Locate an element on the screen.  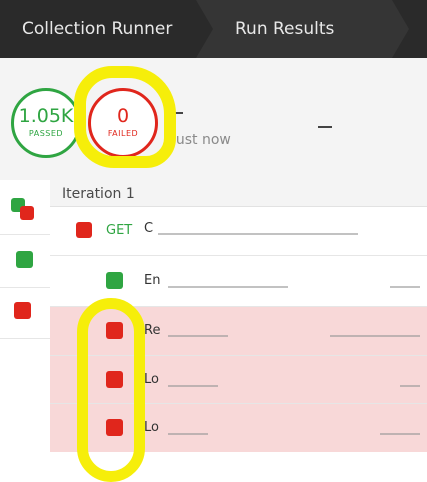
request-name: C is located at coordinates (149, 228).